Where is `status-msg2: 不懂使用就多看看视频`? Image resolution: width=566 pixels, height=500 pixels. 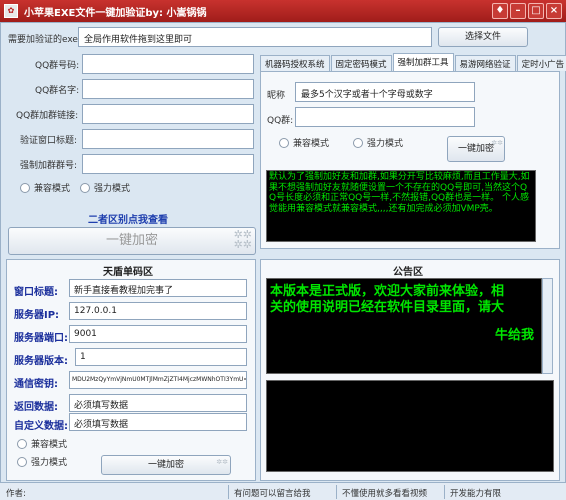
status-msg2: 不懂使用就多看看视频 is located at coordinates (385, 494).